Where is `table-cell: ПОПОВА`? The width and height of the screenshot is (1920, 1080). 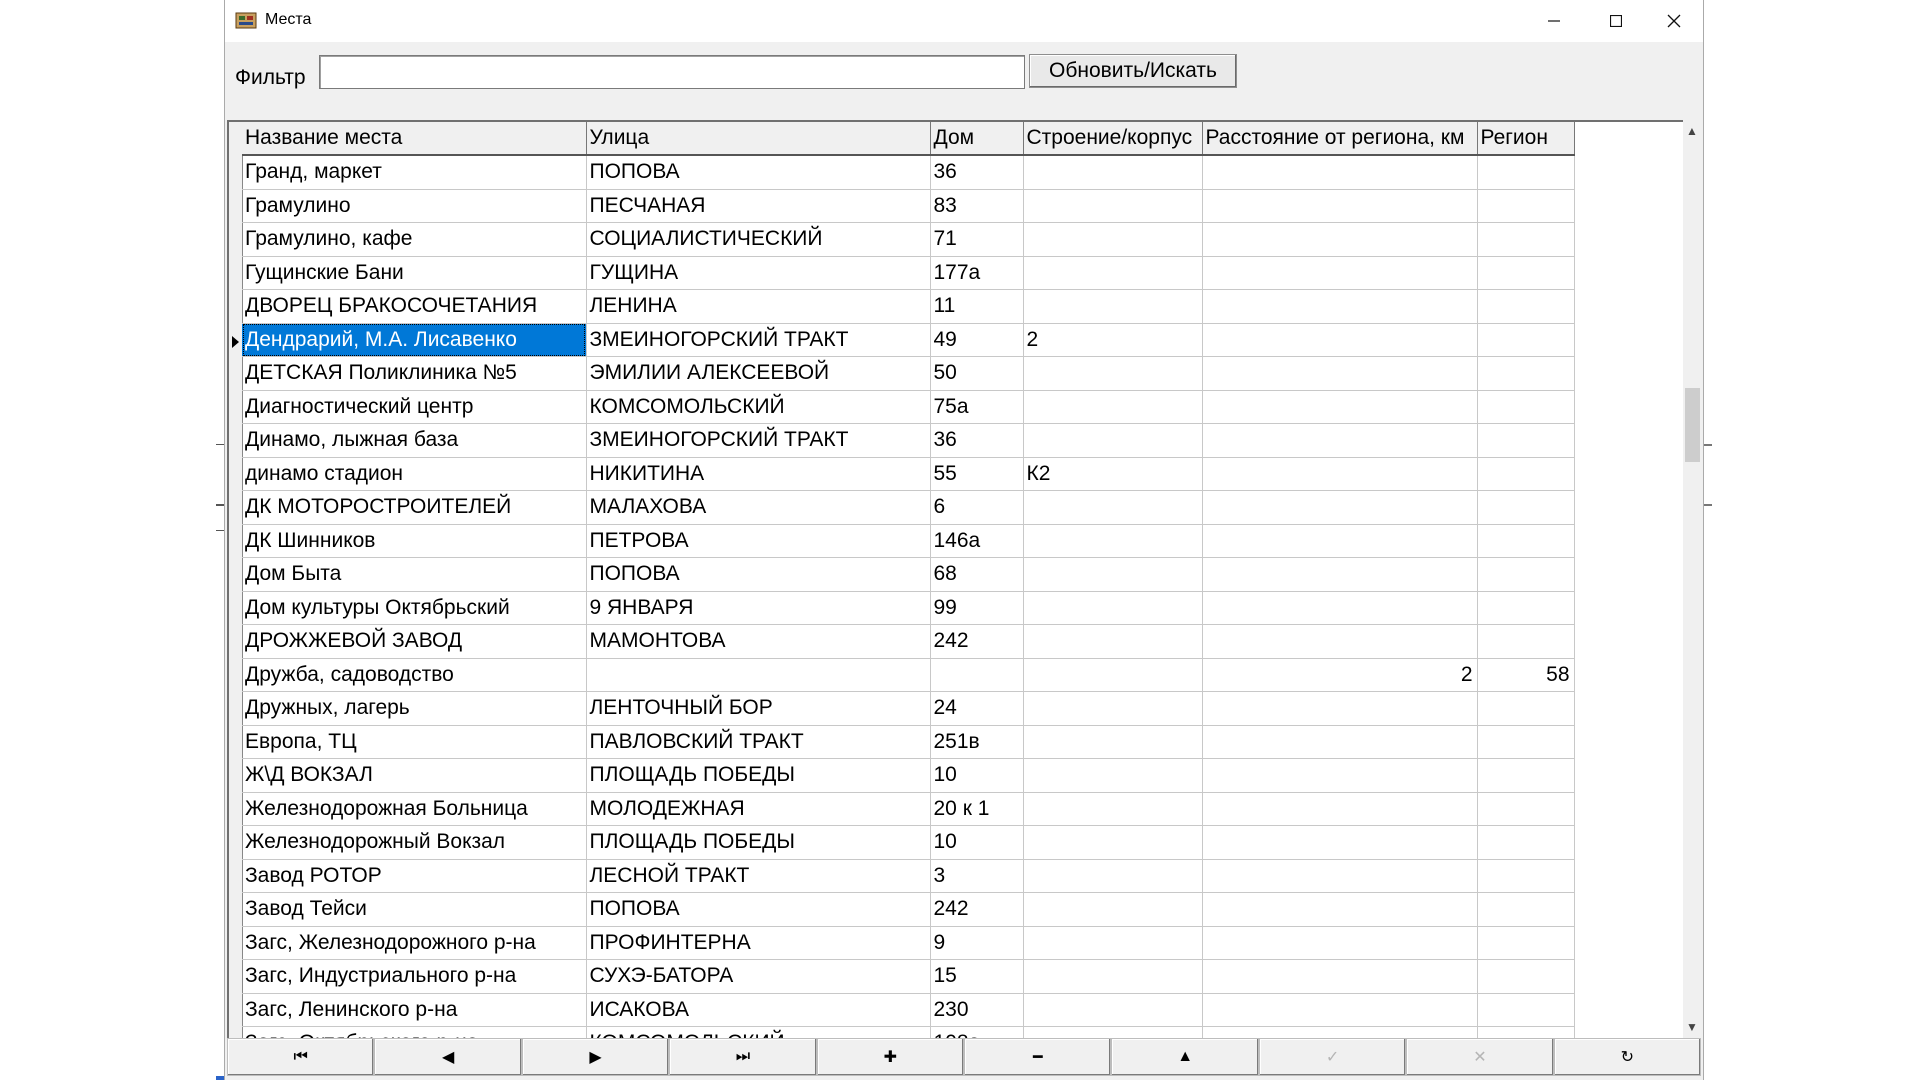 table-cell: ПОПОВА is located at coordinates (758, 172).